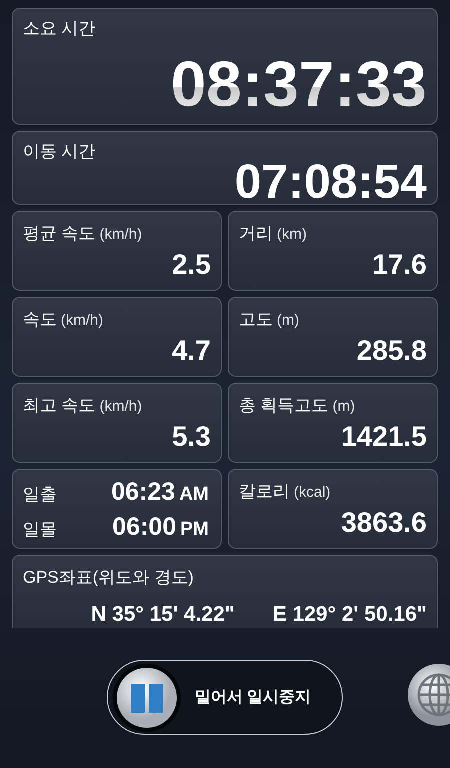 The width and height of the screenshot is (450, 768). I want to click on stat-value: 17.6, so click(399, 264).